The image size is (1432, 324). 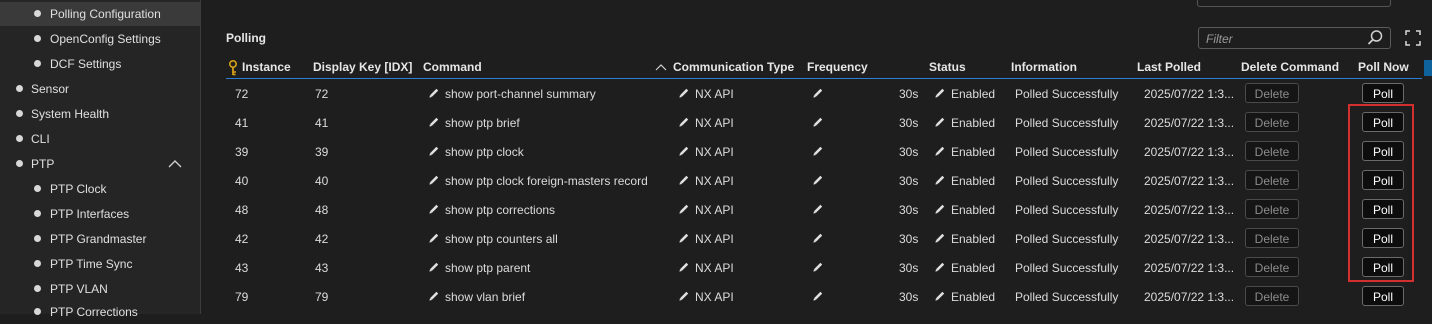 I want to click on sidebar-item-openconfig-settings: OpenConfig Settings, so click(x=100, y=39).